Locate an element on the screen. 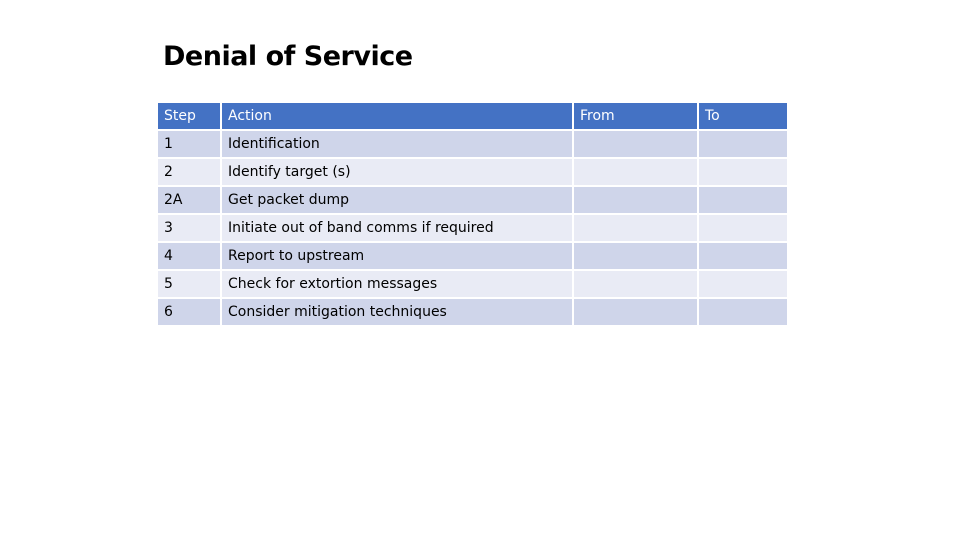 This screenshot has height=540, width=960. cell-step: 6 is located at coordinates (189, 312).